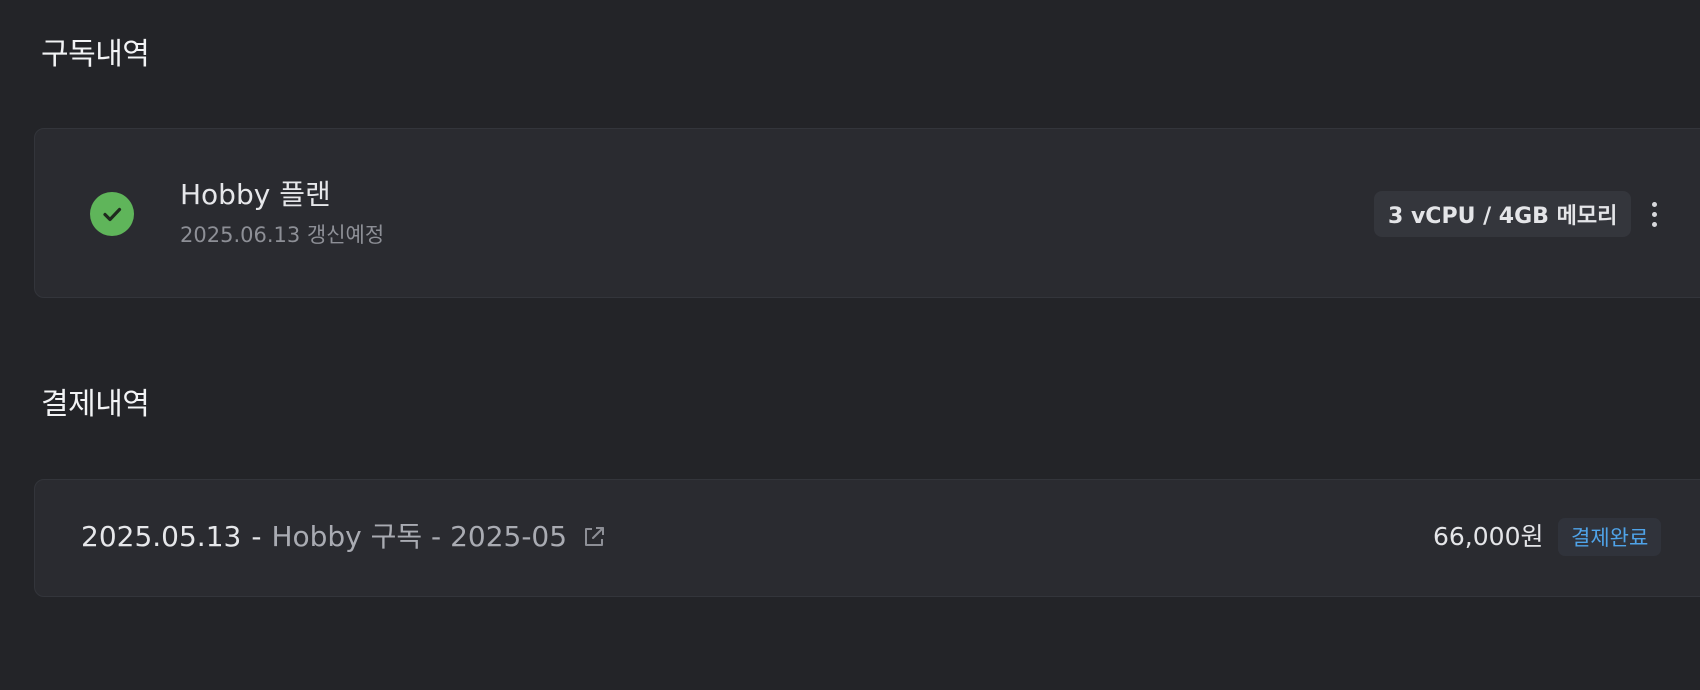 This screenshot has width=1700, height=690. What do you see at coordinates (1610, 537) in the screenshot?
I see `payment-status-badge: 결제완료` at bounding box center [1610, 537].